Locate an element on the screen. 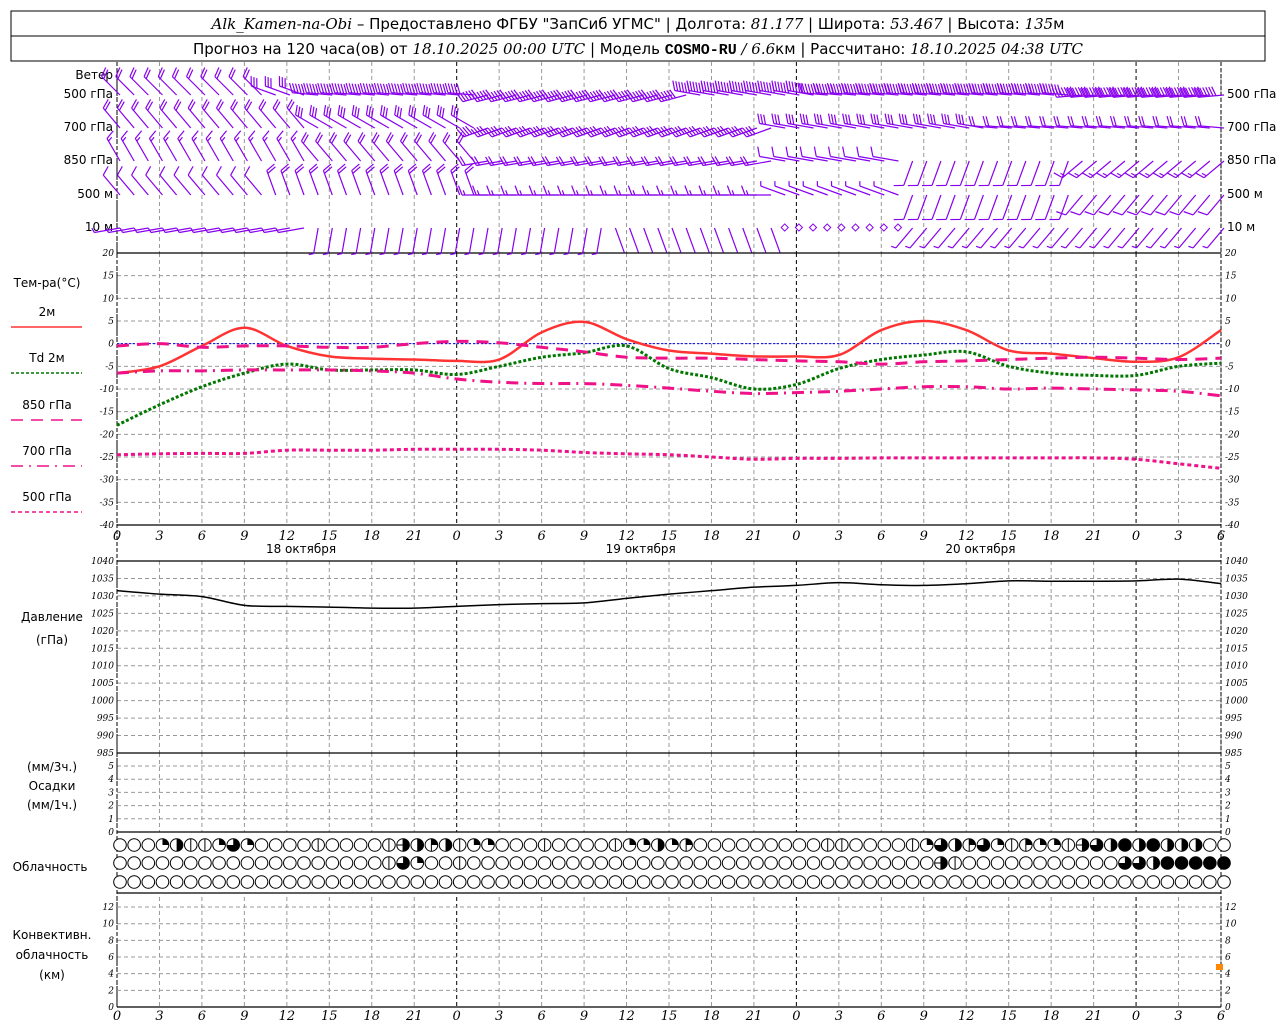 Image resolution: width=1280 pixels, height=1024 pixels. precip-tick-label-left: 5 is located at coordinates (111, 767).